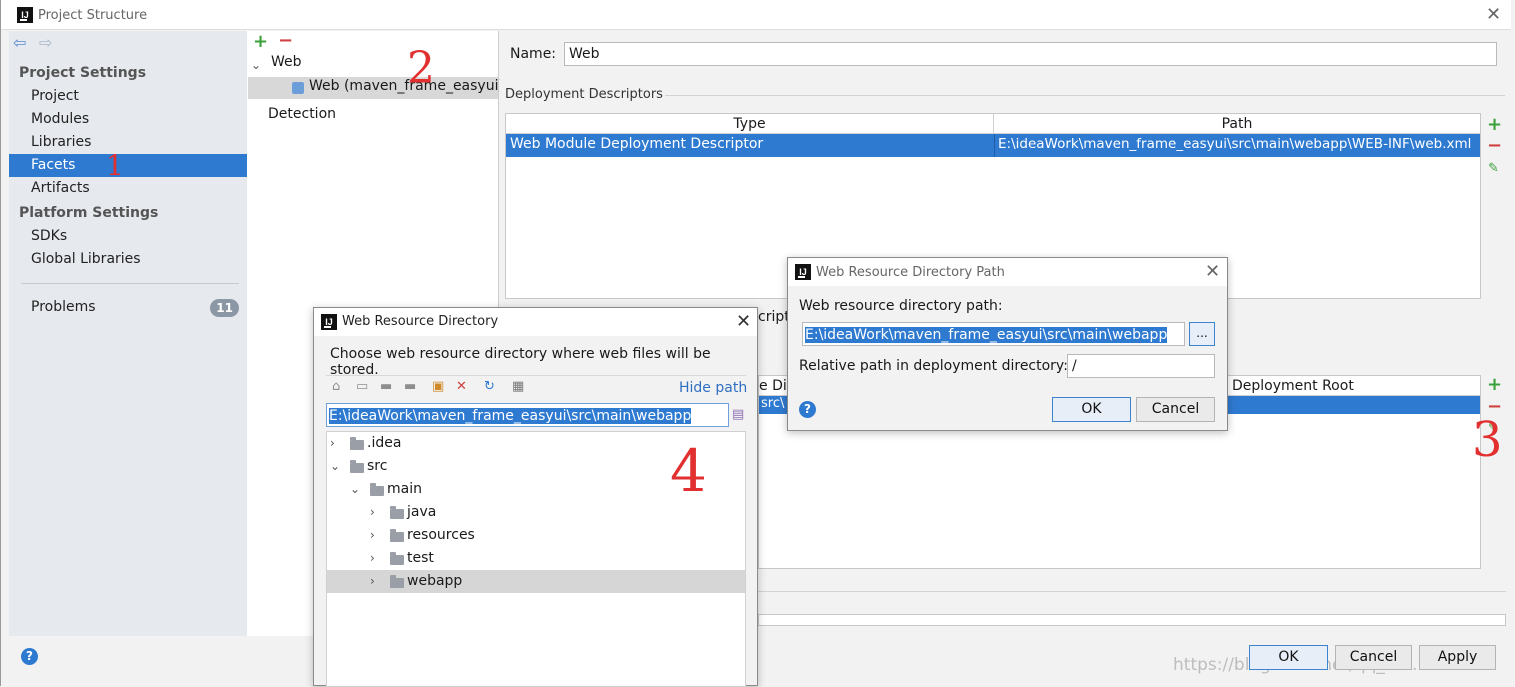 The width and height of the screenshot is (1515, 687). What do you see at coordinates (128, 188) in the screenshot?
I see `sidebar-item-artifacts: Artifacts` at bounding box center [128, 188].